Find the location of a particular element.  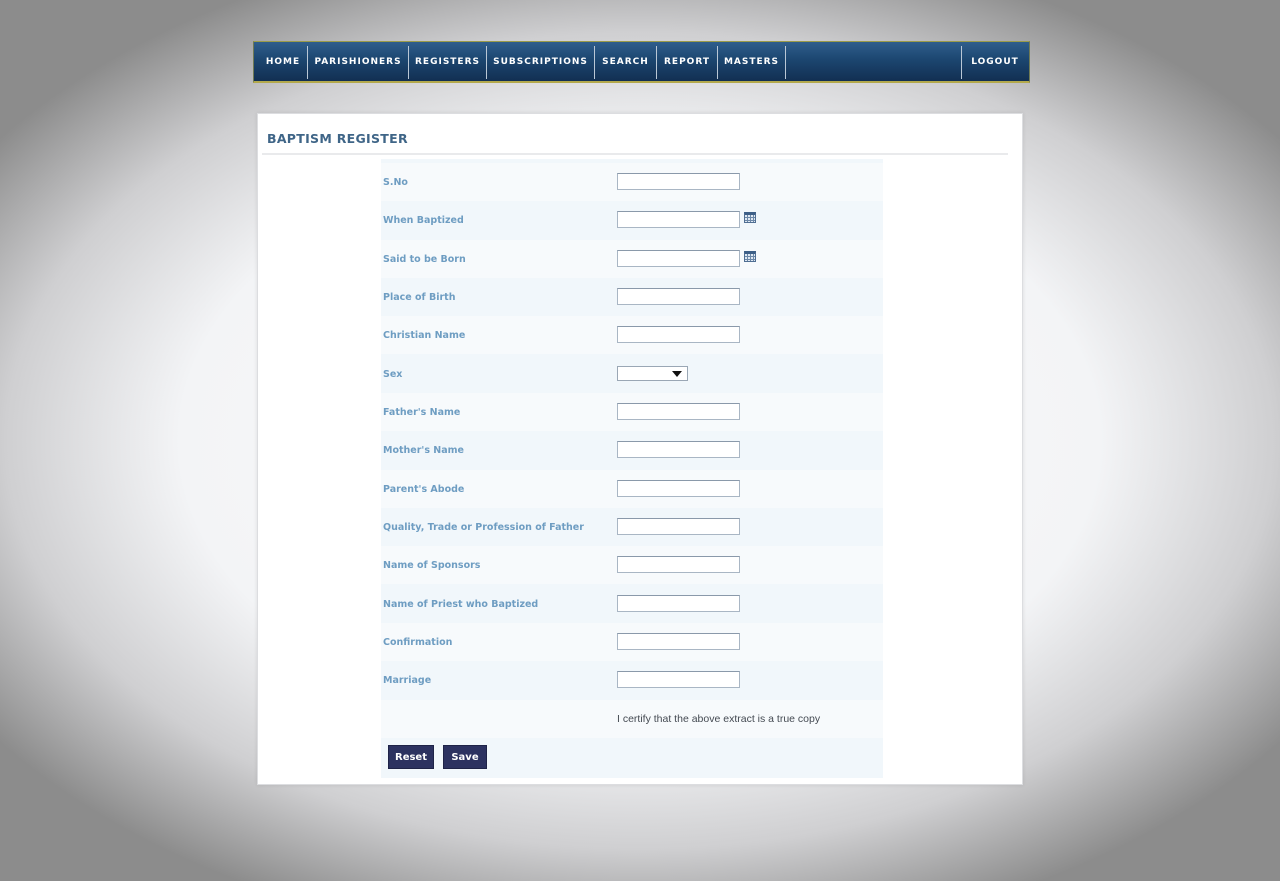

save-button: Save is located at coordinates (465, 757).